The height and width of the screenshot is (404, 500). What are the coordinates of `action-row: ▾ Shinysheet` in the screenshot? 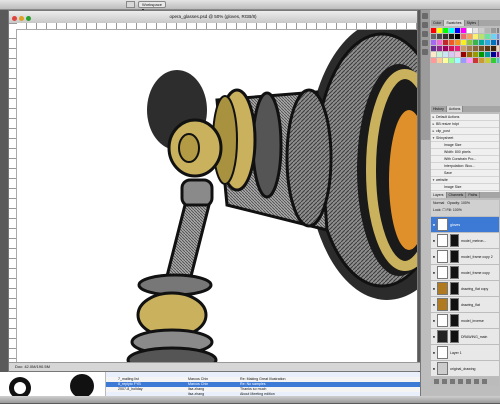 It's located at (465, 138).